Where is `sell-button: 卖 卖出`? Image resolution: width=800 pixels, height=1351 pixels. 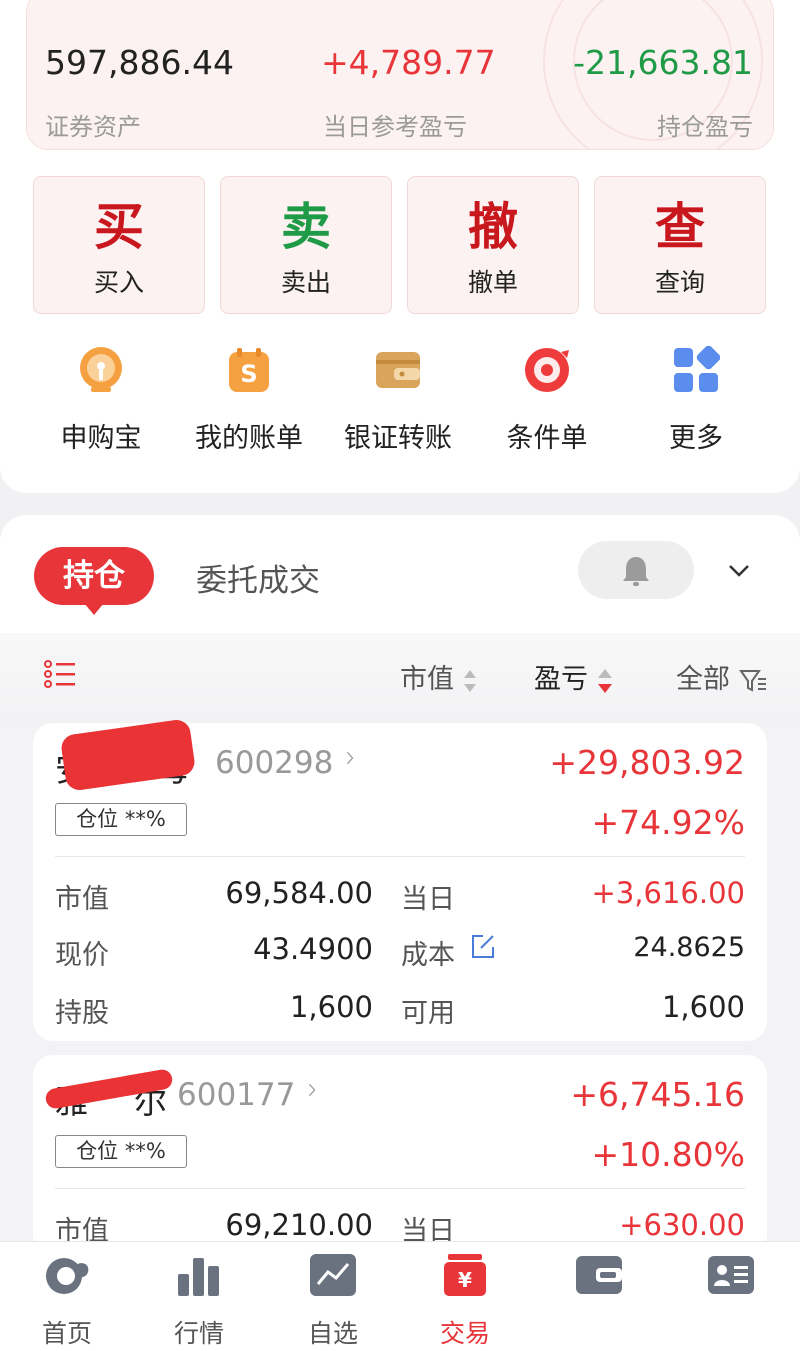
sell-button: 卖 卖出 is located at coordinates (306, 245).